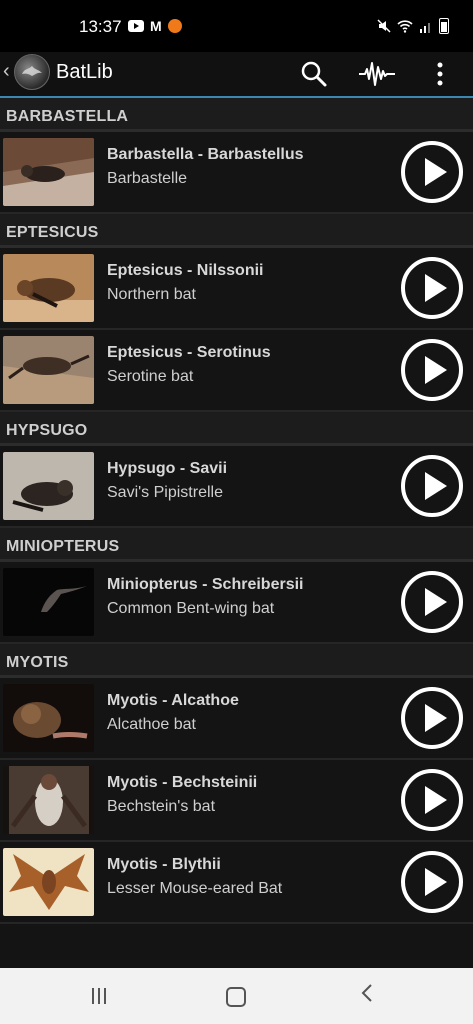  I want to click on species-scientific-name: Miniopterus - Schreibersii, so click(205, 584).